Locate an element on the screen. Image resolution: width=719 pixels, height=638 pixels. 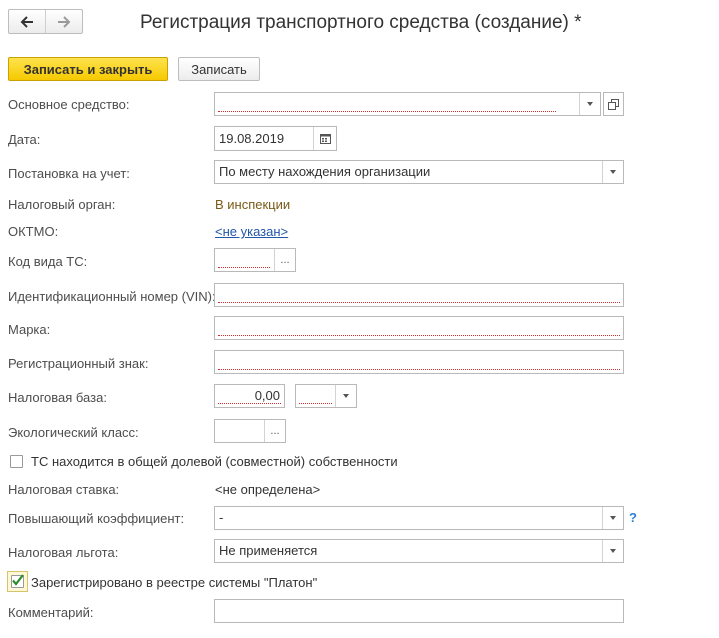
asset-field is located at coordinates (407, 104).